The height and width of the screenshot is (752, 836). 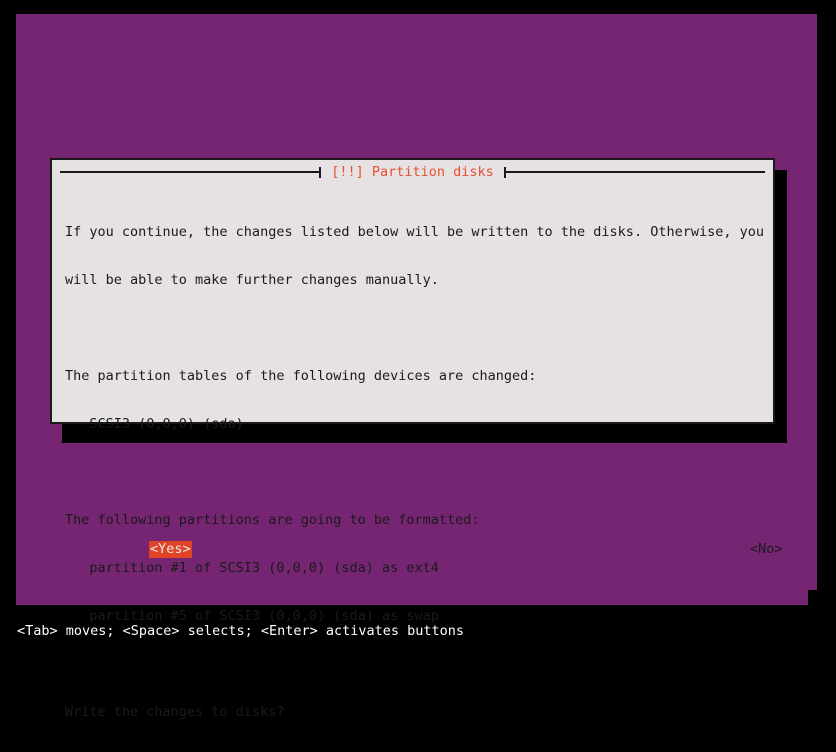 What do you see at coordinates (191, 172) in the screenshot?
I see `title-rule-left` at bounding box center [191, 172].